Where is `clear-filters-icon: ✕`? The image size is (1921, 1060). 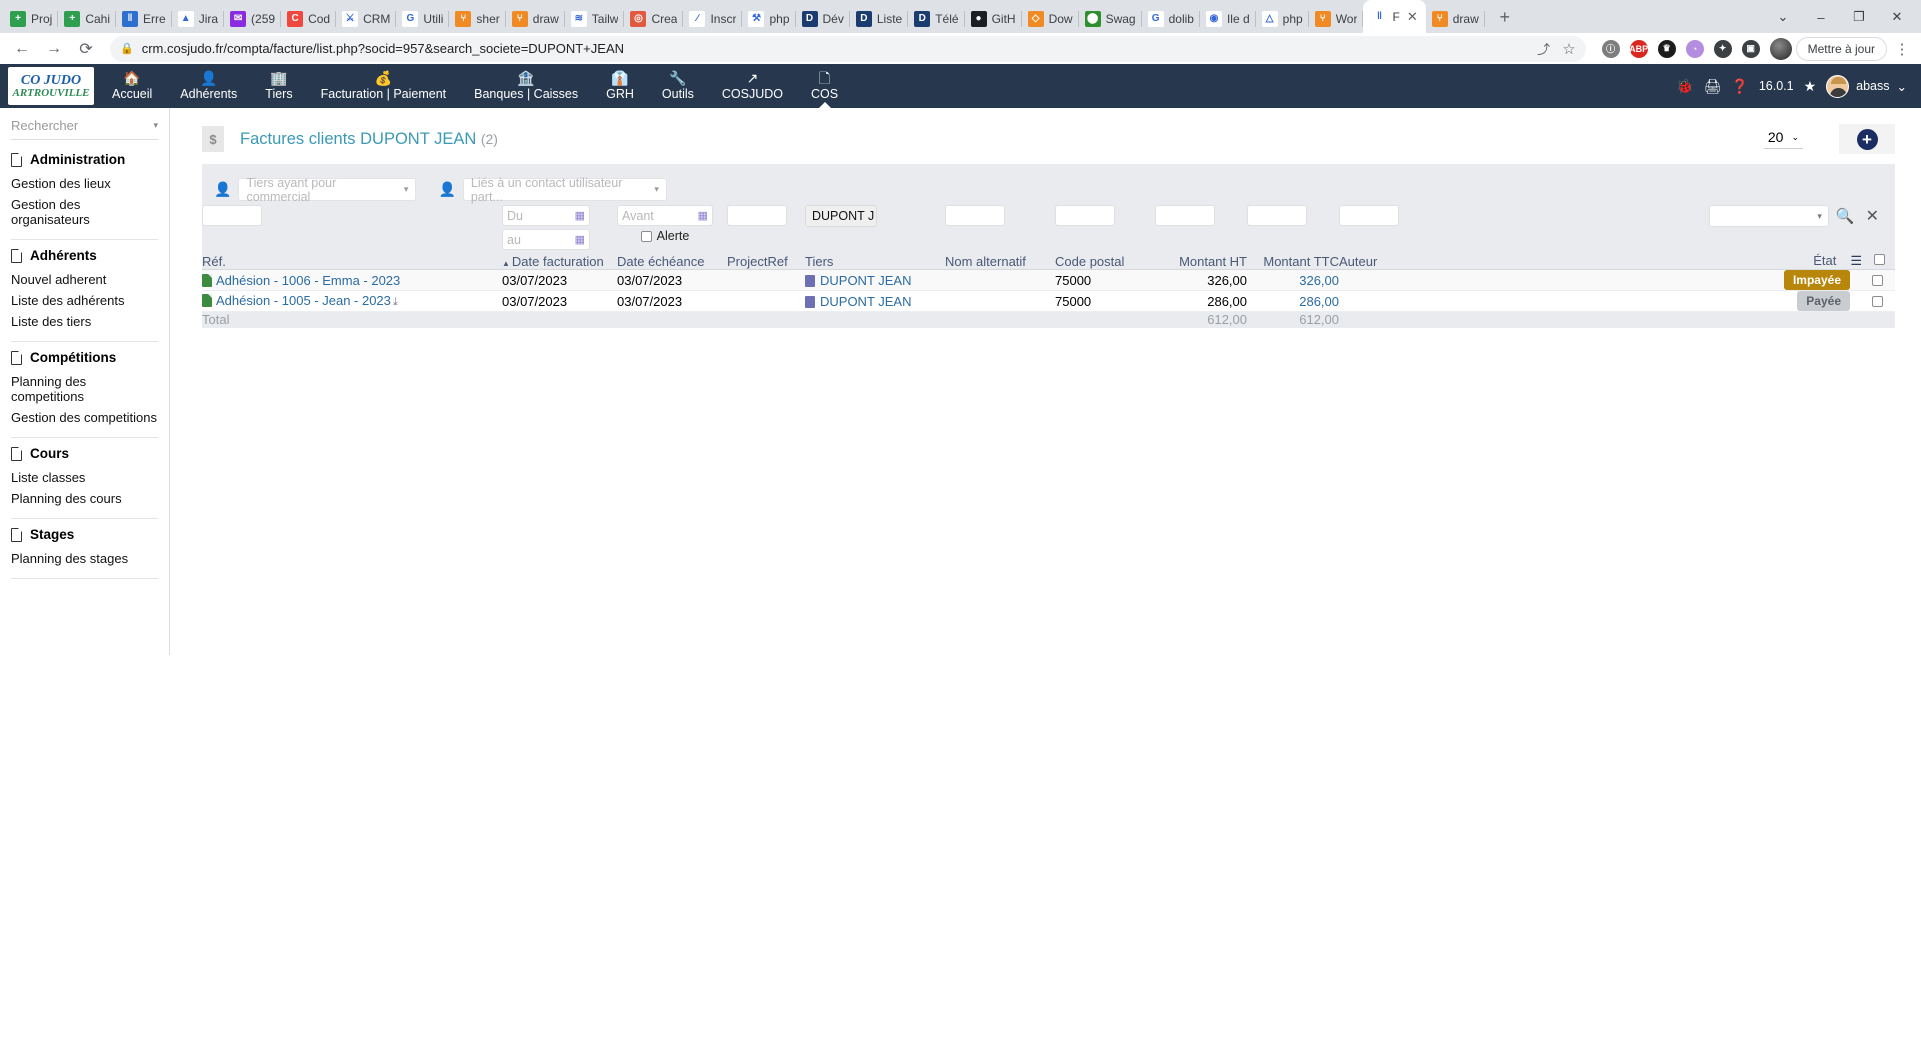 clear-filters-icon: ✕ is located at coordinates (1872, 216).